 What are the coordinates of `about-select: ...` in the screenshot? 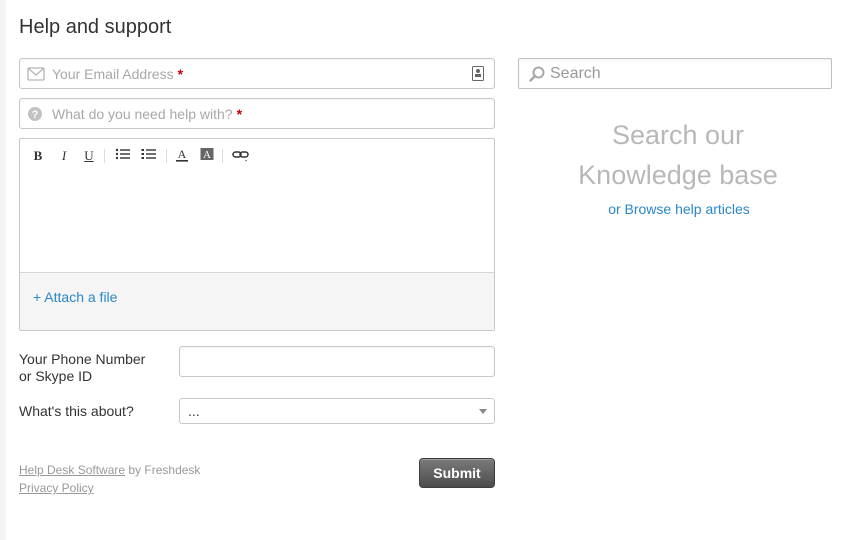 It's located at (337, 411).